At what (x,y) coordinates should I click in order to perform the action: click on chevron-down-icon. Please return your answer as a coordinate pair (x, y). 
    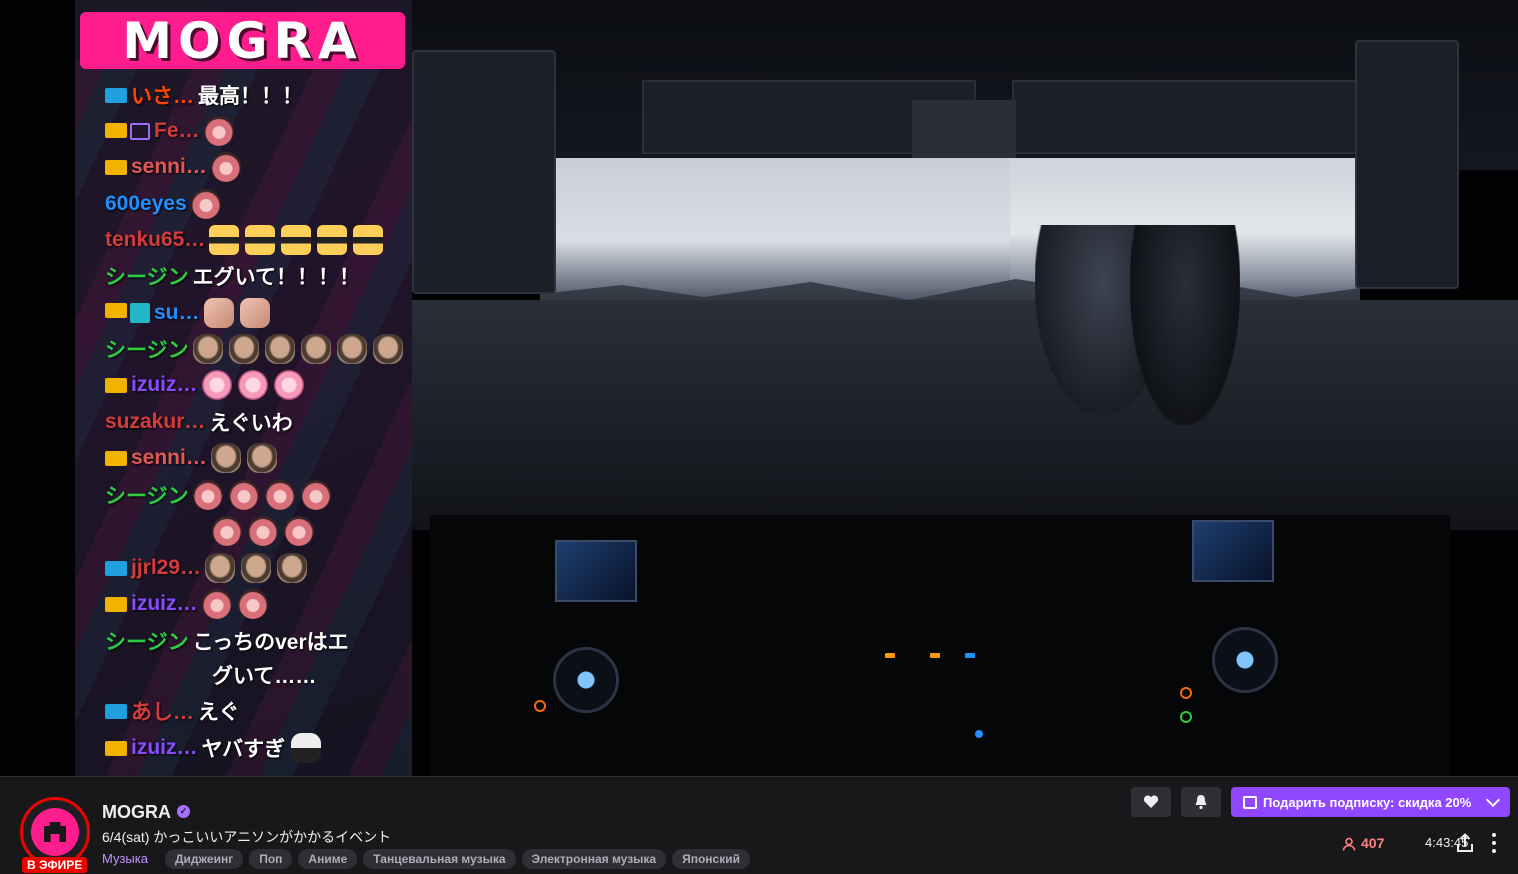
    Looking at the image, I should click on (1493, 800).